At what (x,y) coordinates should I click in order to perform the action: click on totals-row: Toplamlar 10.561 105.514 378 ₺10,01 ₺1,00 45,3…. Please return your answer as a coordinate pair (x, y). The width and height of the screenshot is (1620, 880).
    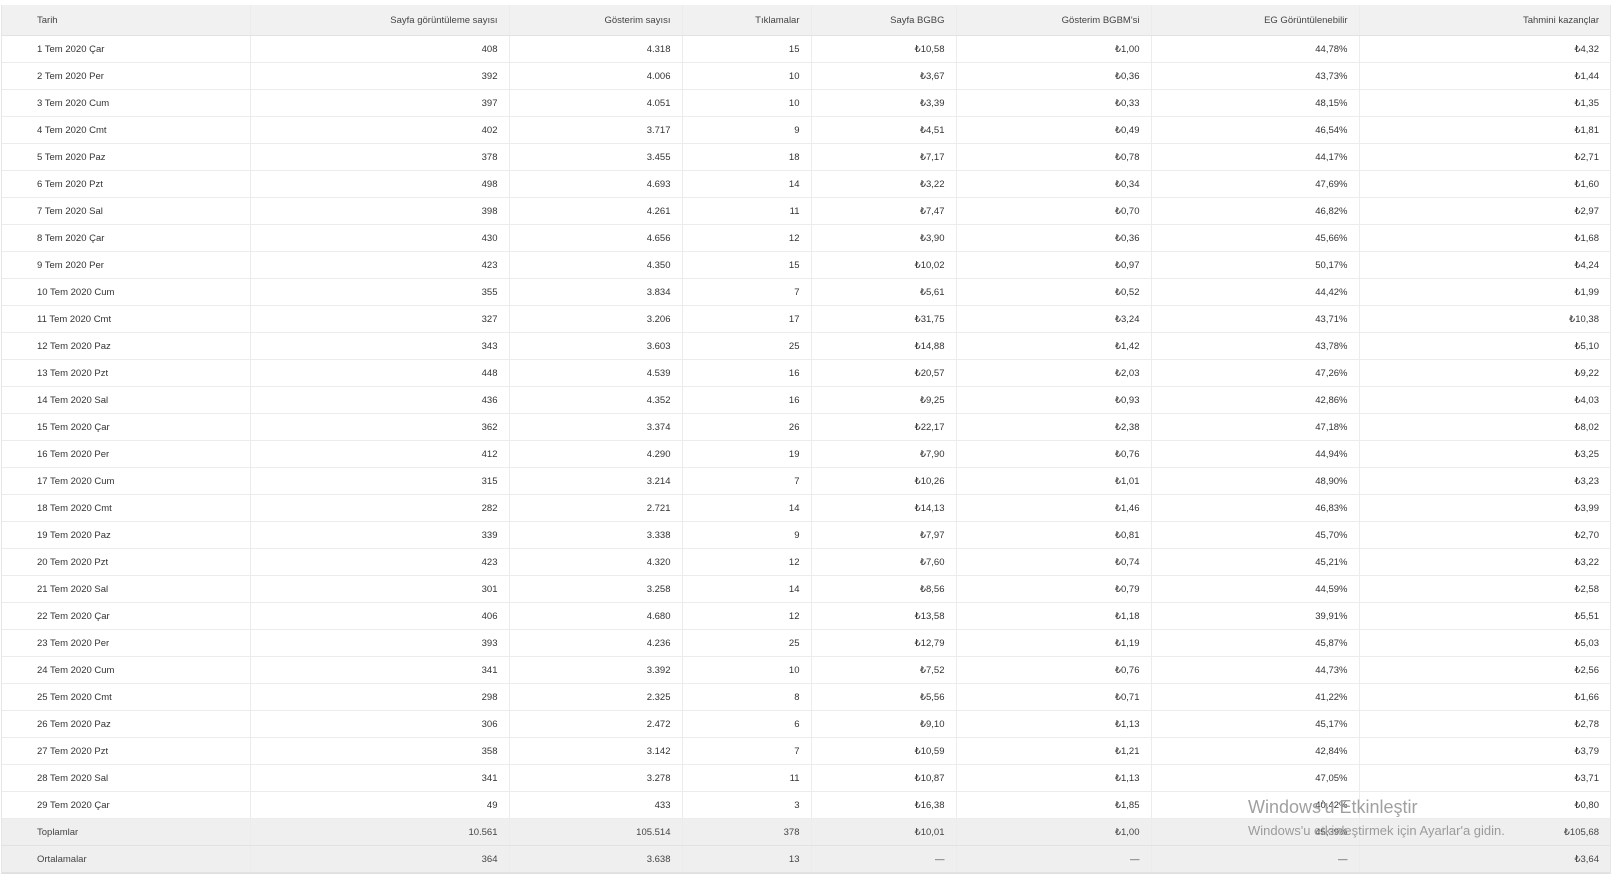
    Looking at the image, I should click on (806, 832).